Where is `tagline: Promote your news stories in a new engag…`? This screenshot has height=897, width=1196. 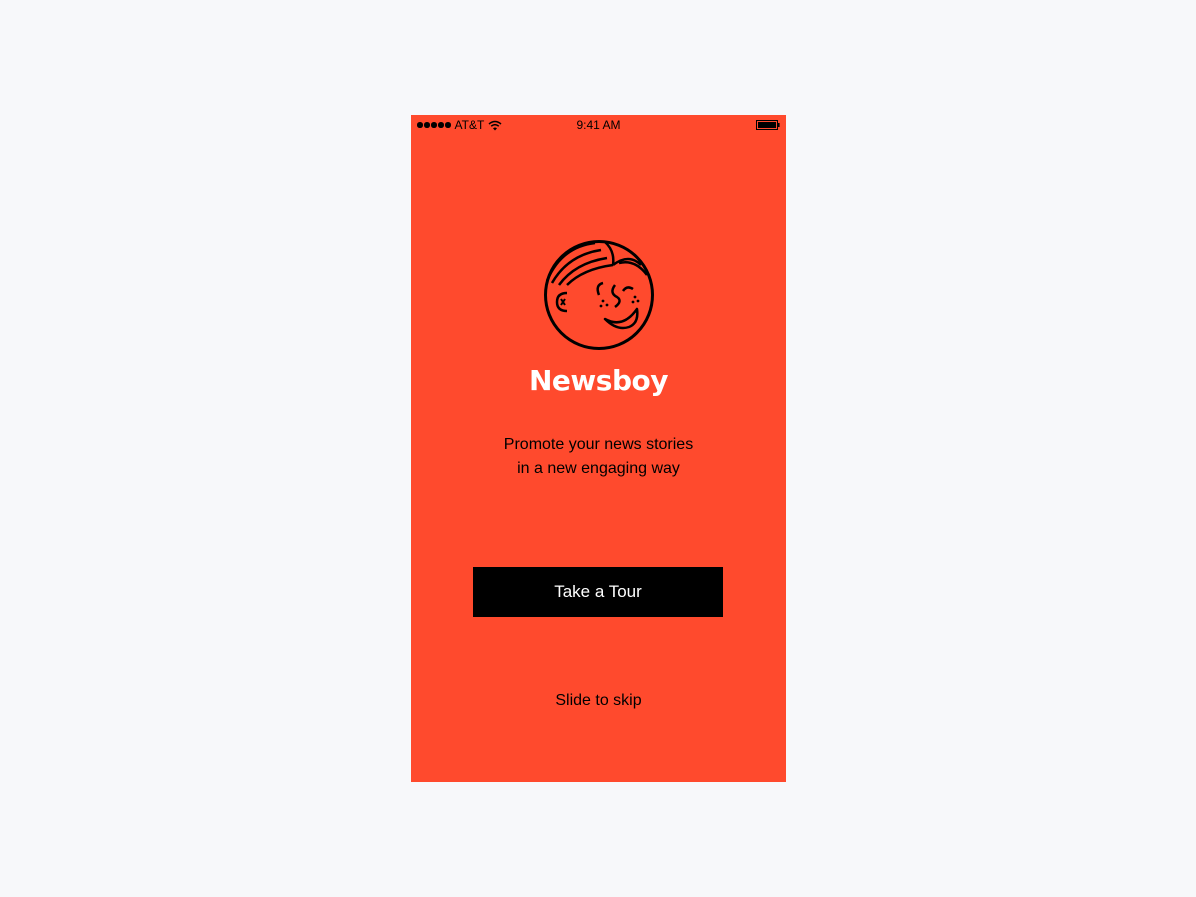
tagline: Promote your news stories in a new engag… is located at coordinates (598, 457).